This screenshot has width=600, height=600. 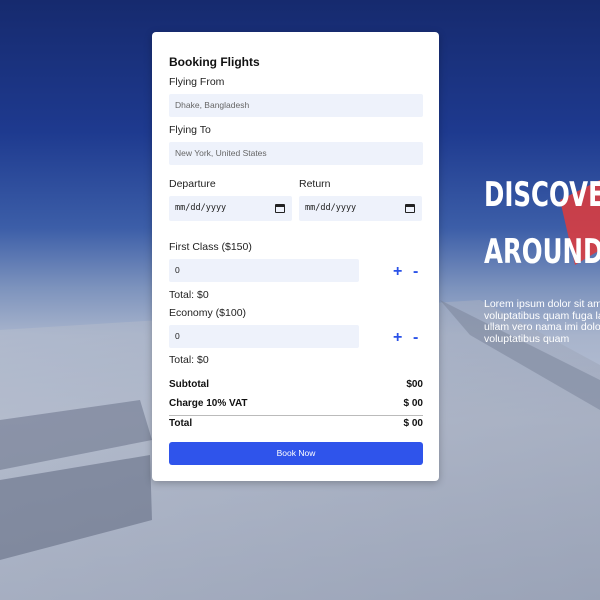 What do you see at coordinates (415, 272) in the screenshot?
I see `first-class-minus-button: -` at bounding box center [415, 272].